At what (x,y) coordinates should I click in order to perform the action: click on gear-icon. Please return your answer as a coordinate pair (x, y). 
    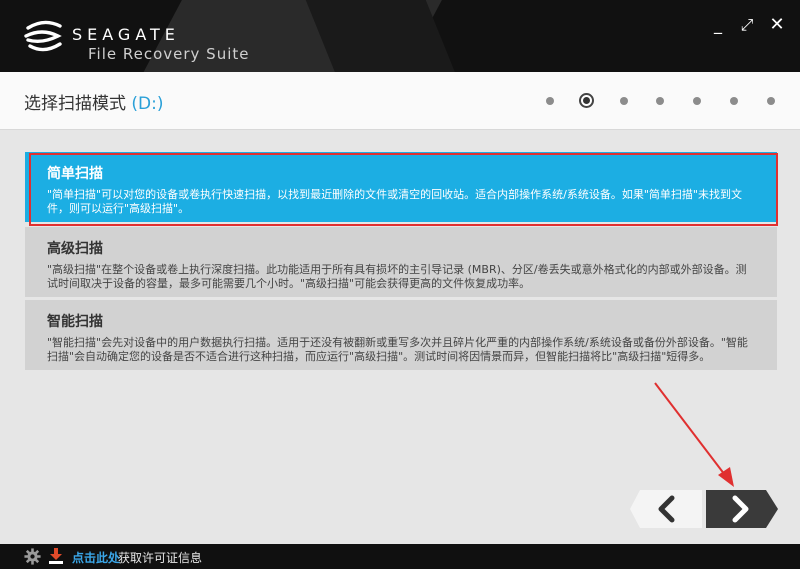
    Looking at the image, I should click on (32, 556).